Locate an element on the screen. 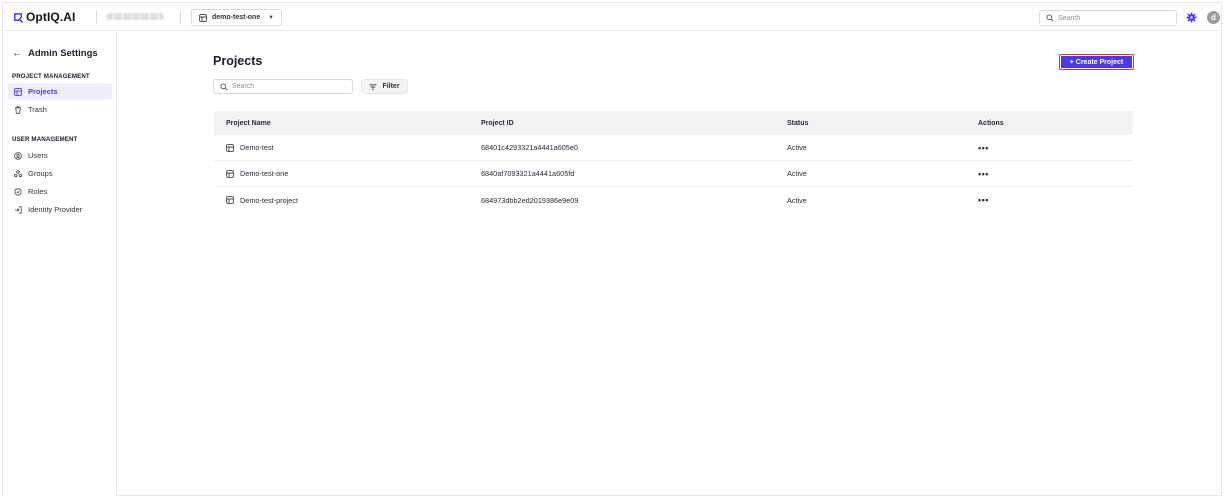 Image resolution: width=1224 pixels, height=498 pixels. table-header: Project Name Project ID Status Actions is located at coordinates (673, 123).